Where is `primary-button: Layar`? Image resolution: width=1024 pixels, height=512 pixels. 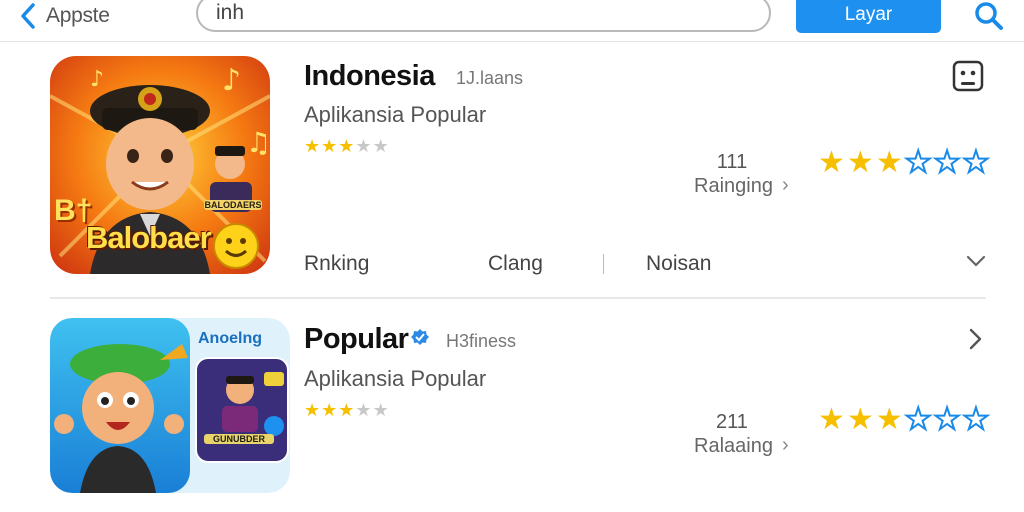 primary-button: Layar is located at coordinates (868, 16).